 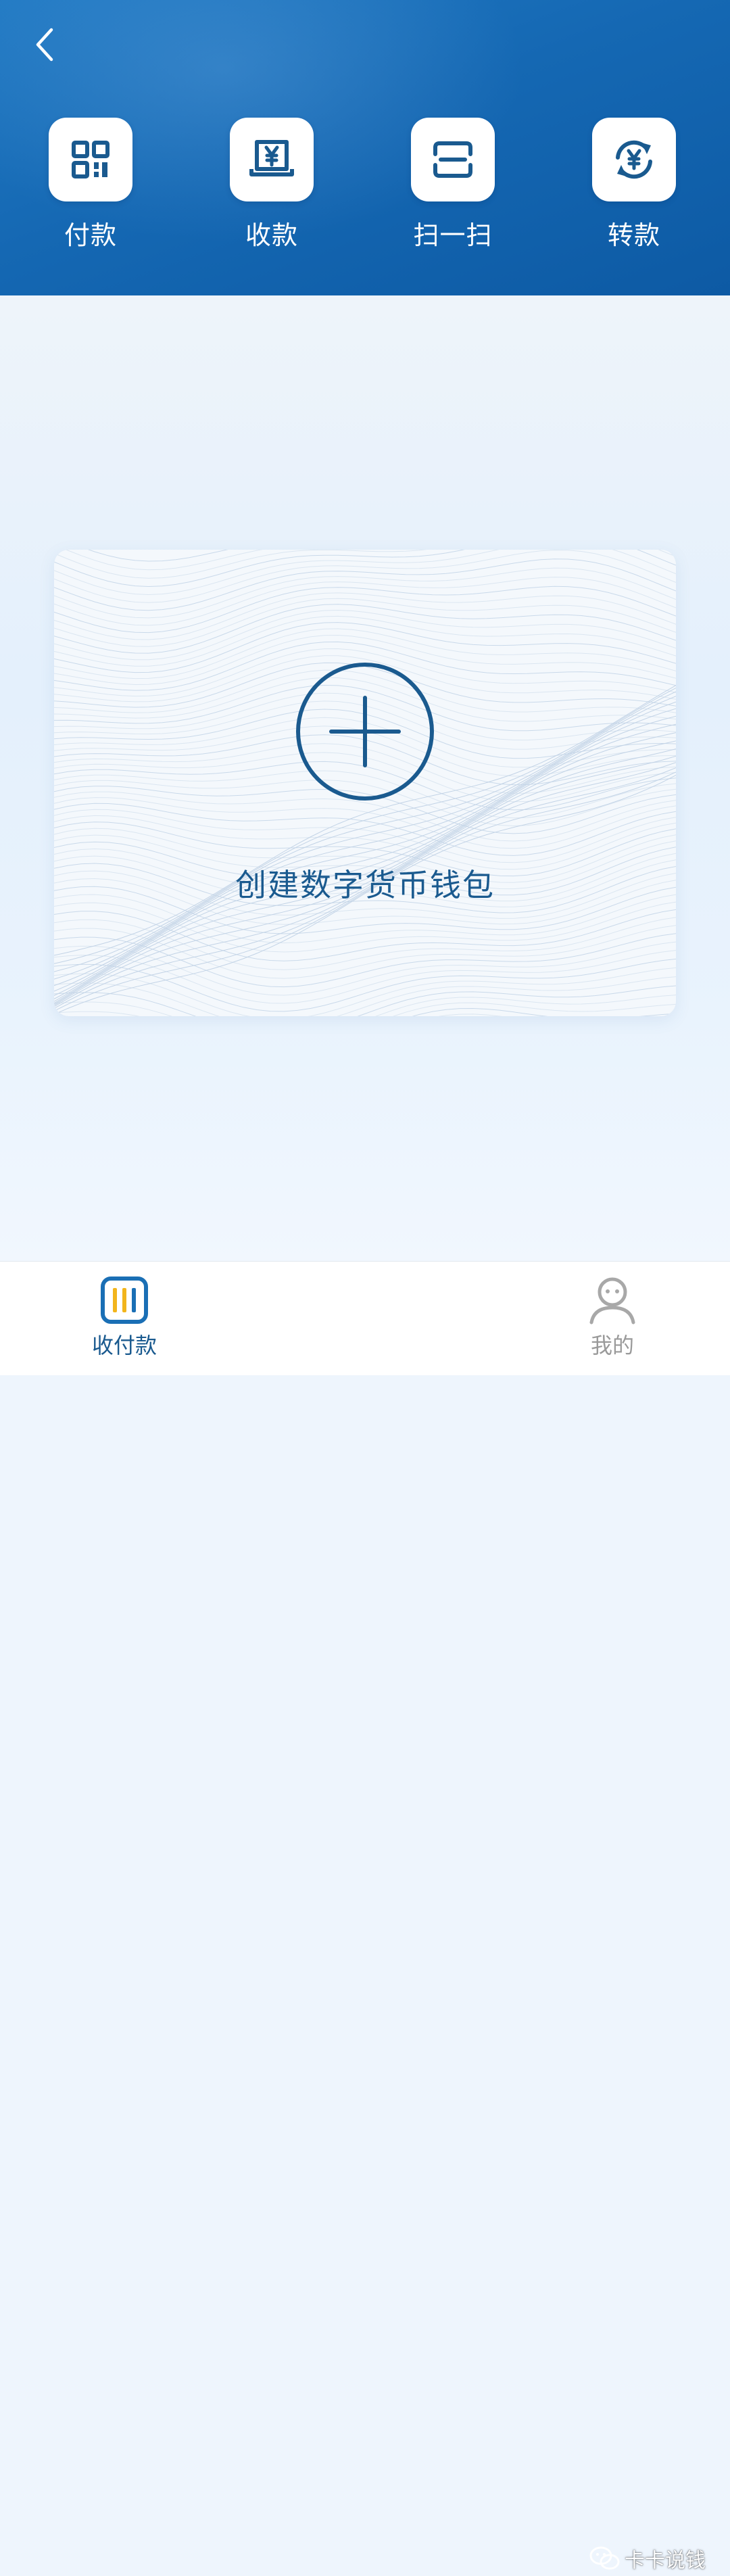 I want to click on scan-tile, so click(x=453, y=159).